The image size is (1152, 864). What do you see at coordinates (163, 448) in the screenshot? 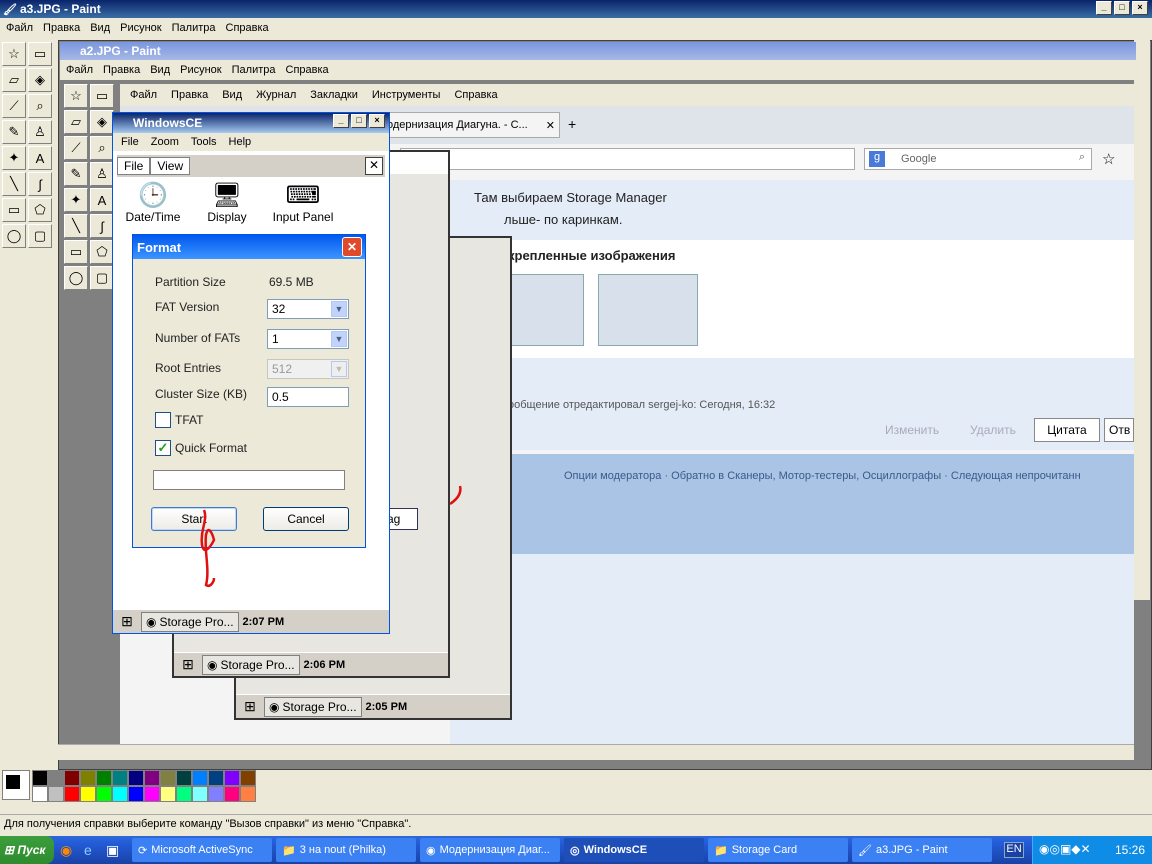
I see `quick-format-checkbox: ✓` at bounding box center [163, 448].